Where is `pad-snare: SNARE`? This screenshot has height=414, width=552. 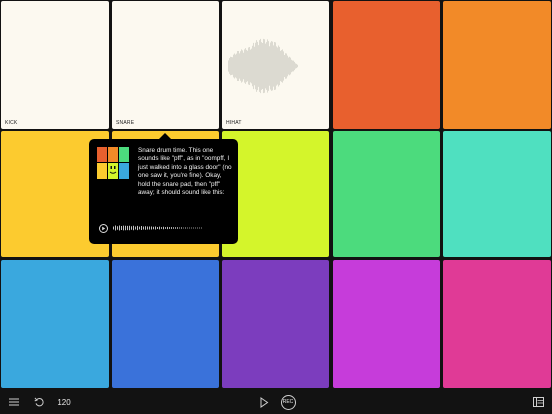
pad-snare: SNARE is located at coordinates (165, 65).